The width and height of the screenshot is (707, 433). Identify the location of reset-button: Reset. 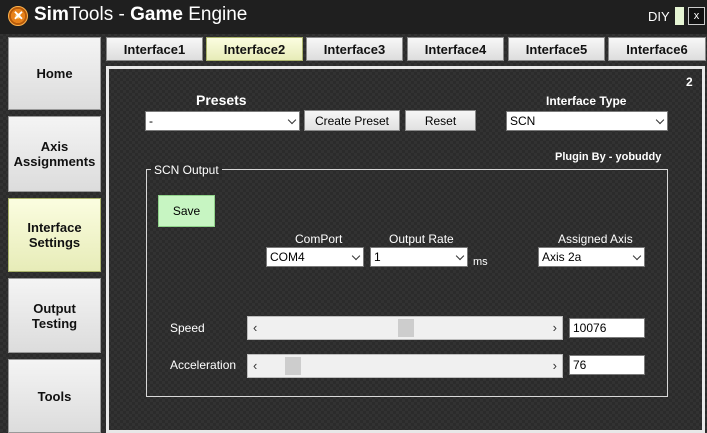
(440, 120).